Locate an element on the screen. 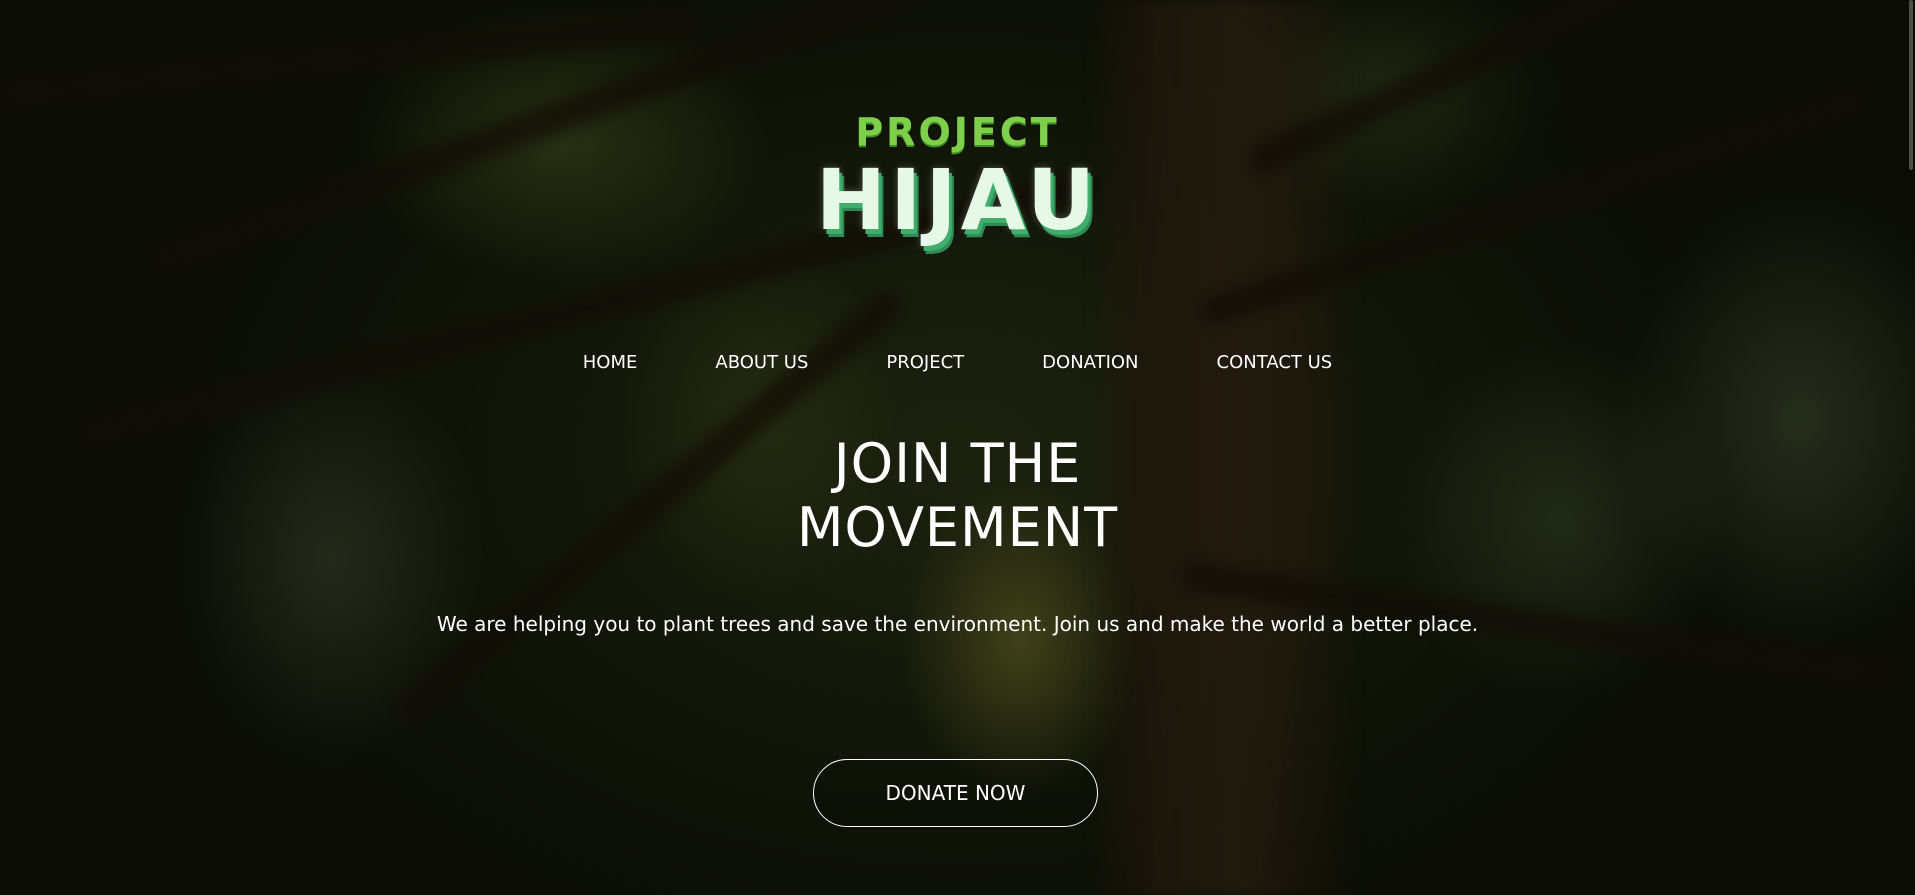 This screenshot has width=1915, height=895. page-scrollbar is located at coordinates (1911, 85).